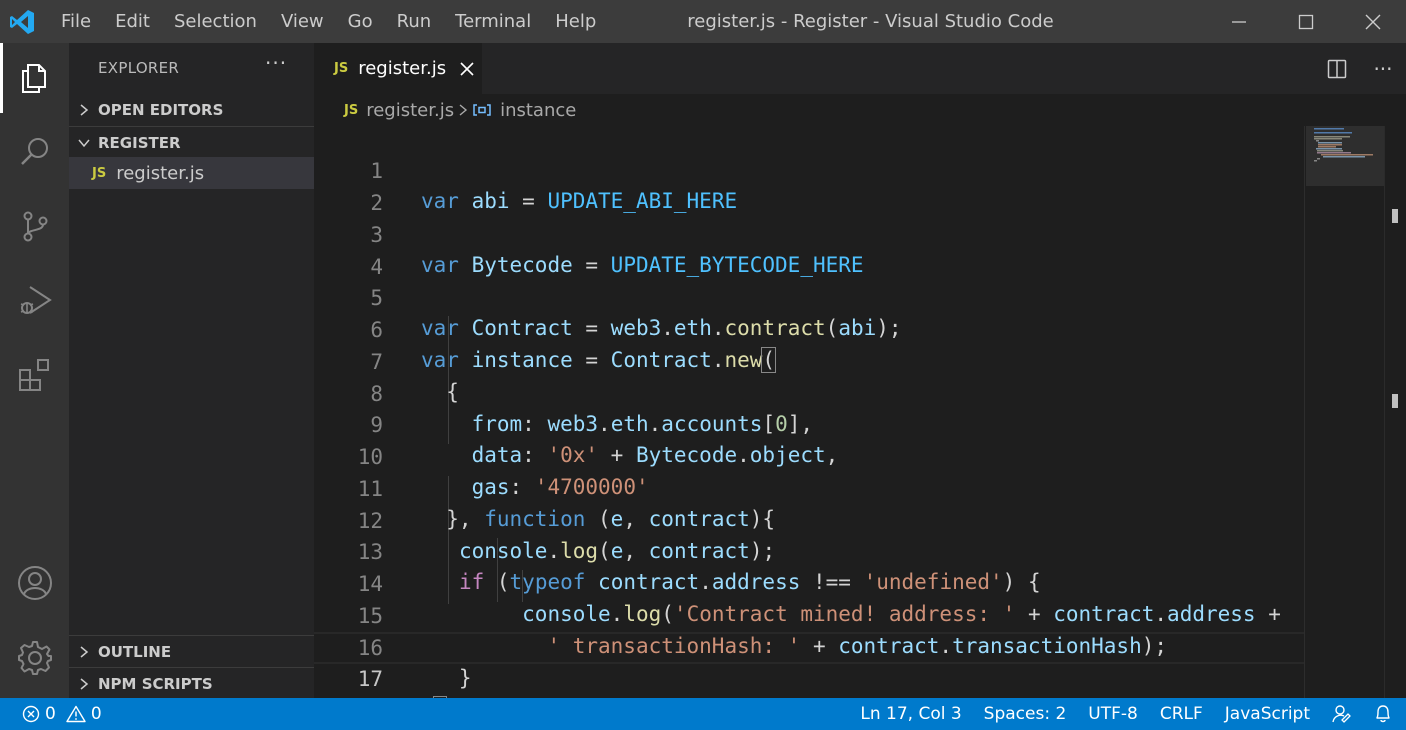  I want to click on section-register-label: REGISTER, so click(139, 142).